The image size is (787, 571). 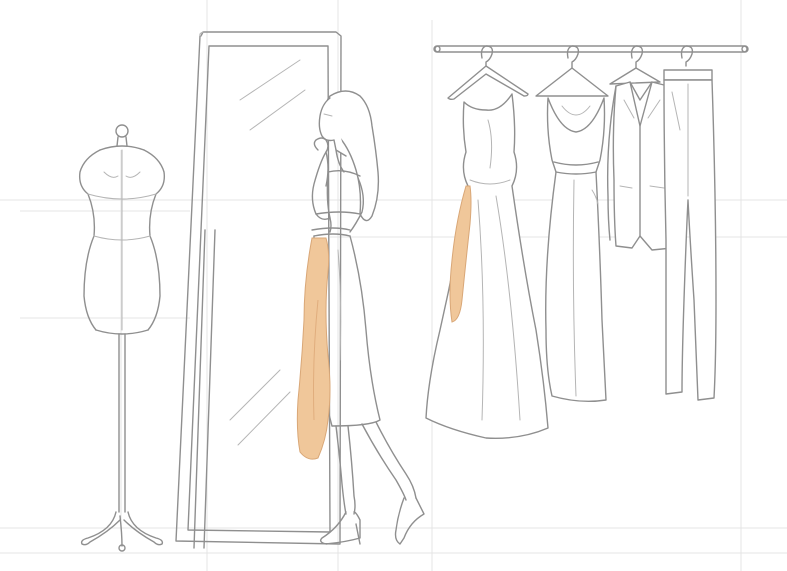 What do you see at coordinates (122, 131) in the screenshot?
I see `mannequin-knob` at bounding box center [122, 131].